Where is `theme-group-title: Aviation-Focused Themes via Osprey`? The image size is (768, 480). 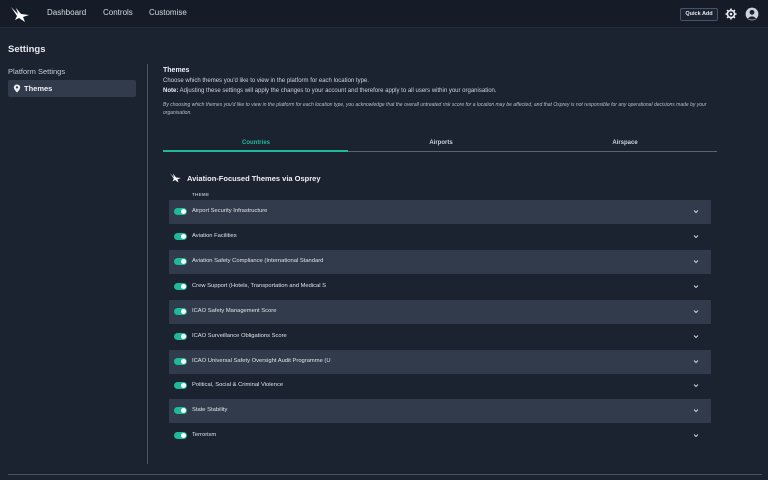 theme-group-title: Aviation-Focused Themes via Osprey is located at coordinates (254, 178).